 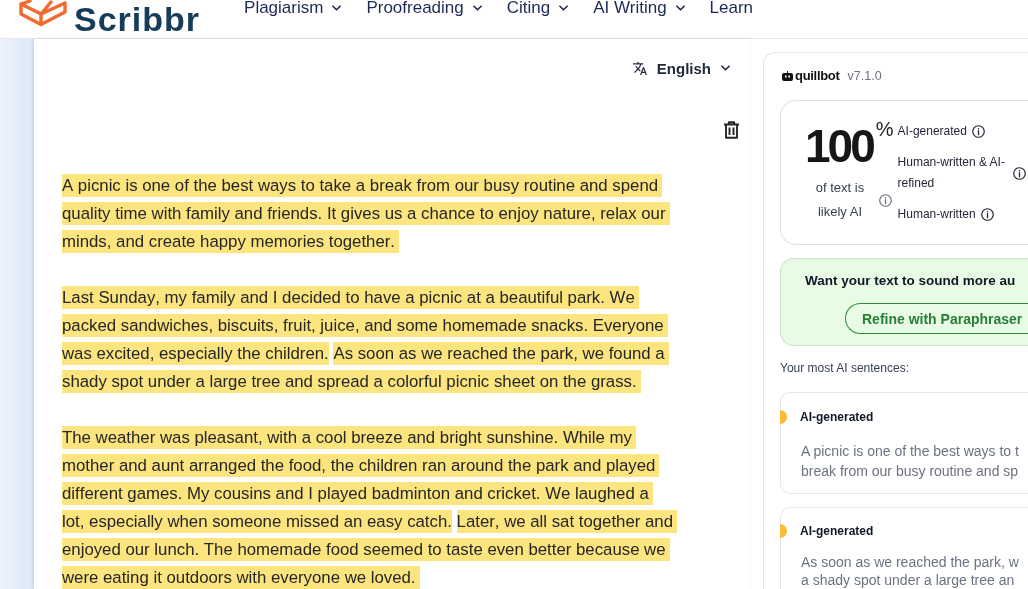 I want to click on sentence-card: AI-generated A picnic is one of the best ways to t break from our busy routine and sp, so click(x=904, y=443).